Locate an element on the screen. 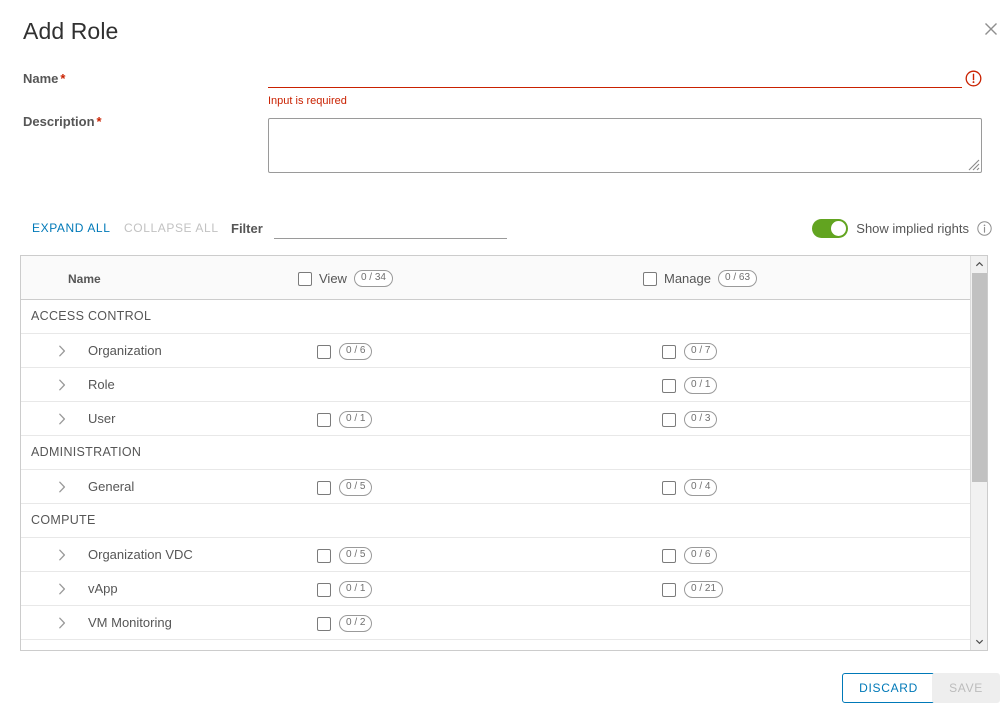  manage-count-badge: 0 / 7 is located at coordinates (701, 351).